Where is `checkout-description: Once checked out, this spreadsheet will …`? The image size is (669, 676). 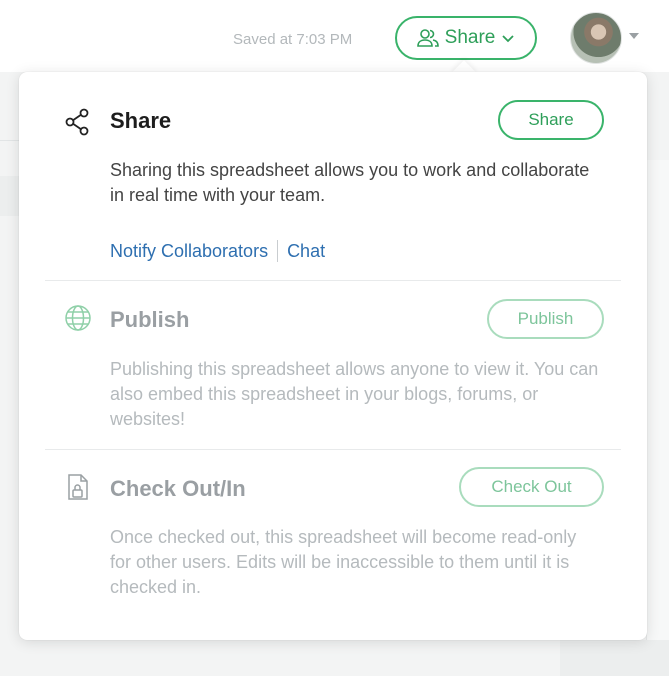
checkout-description: Once checked out, this spreadsheet will … is located at coordinates (343, 562).